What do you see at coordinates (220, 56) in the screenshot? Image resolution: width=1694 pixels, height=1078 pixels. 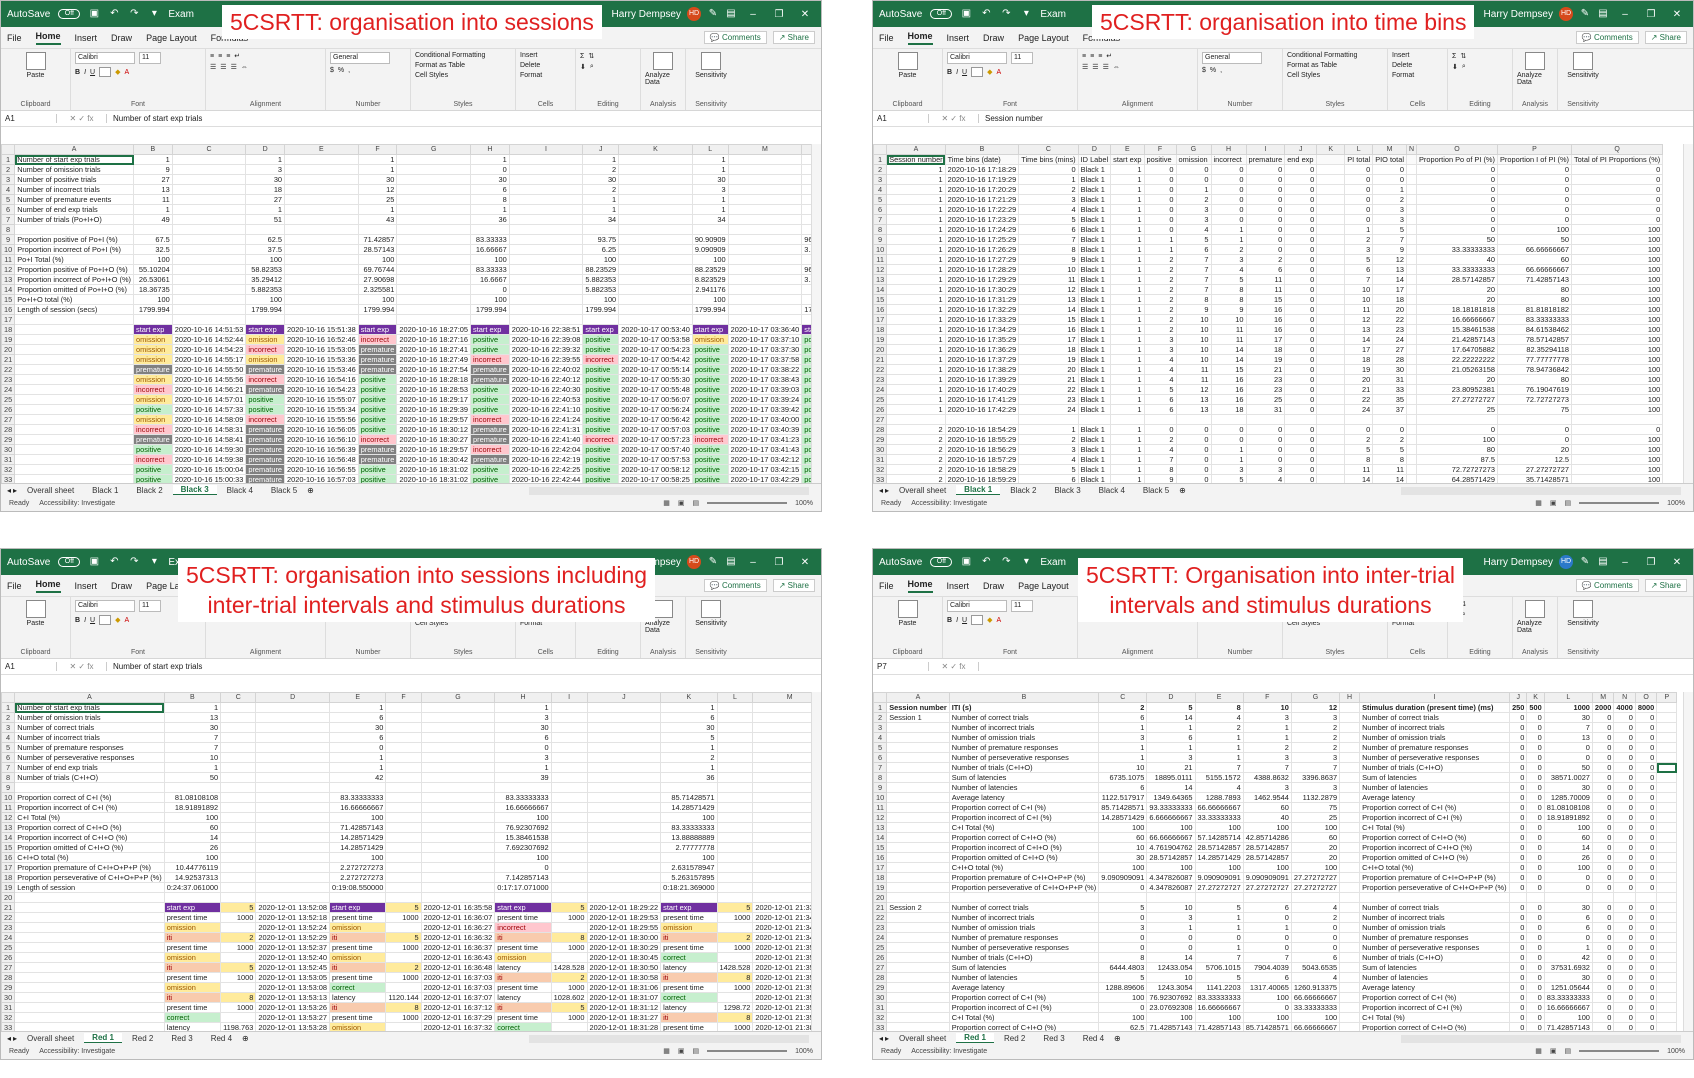 I see `align-middle-icon: ≡` at bounding box center [220, 56].